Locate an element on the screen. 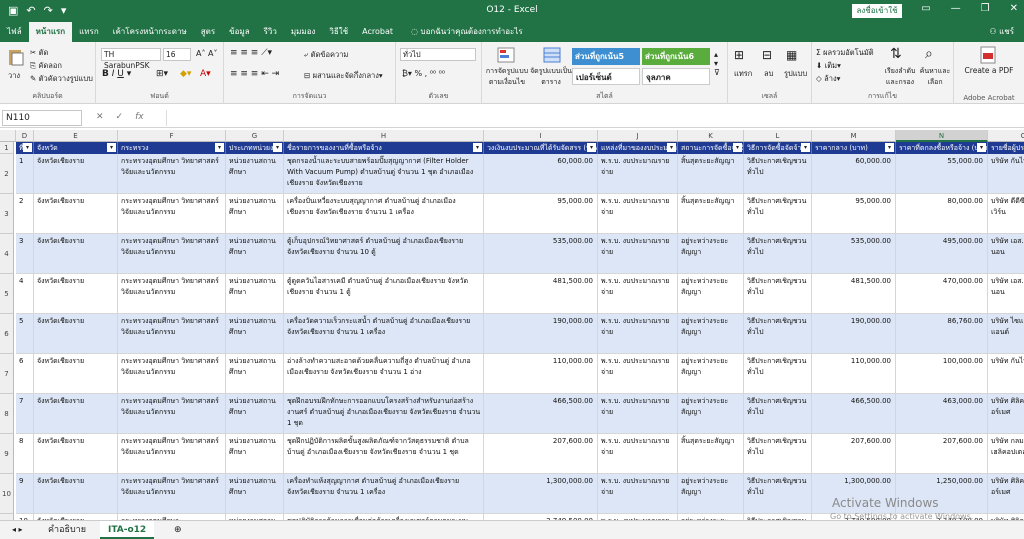 This screenshot has height=539, width=1024. tell-me-box: ◌ บอกฉันว่าคุณต้องการทำอะไร is located at coordinates (467, 32).